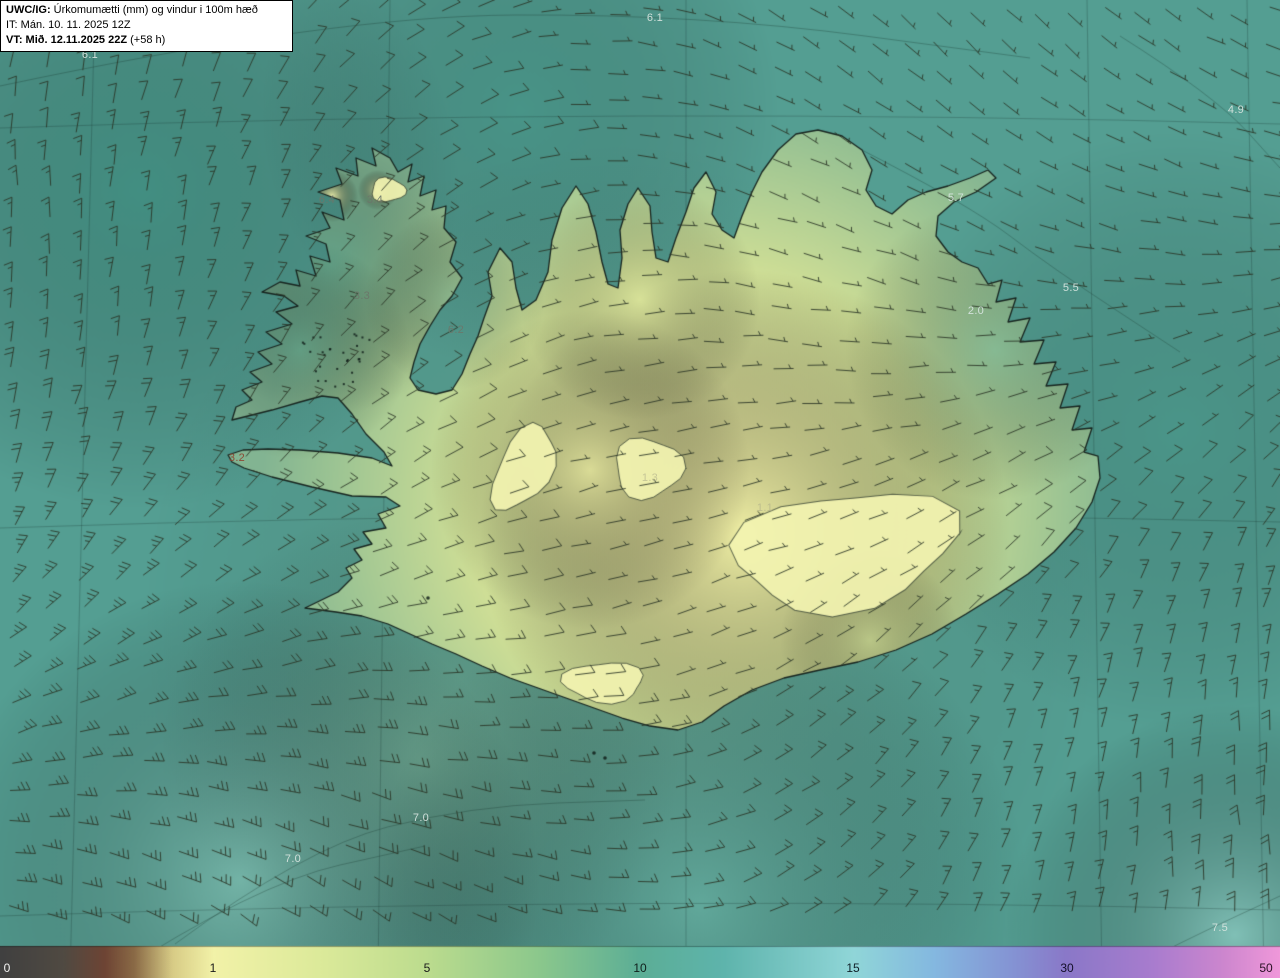  Describe the element at coordinates (155, 10) in the screenshot. I see `map-title: Úrkomumætti (mm) og vindur i 100m hæð` at that location.